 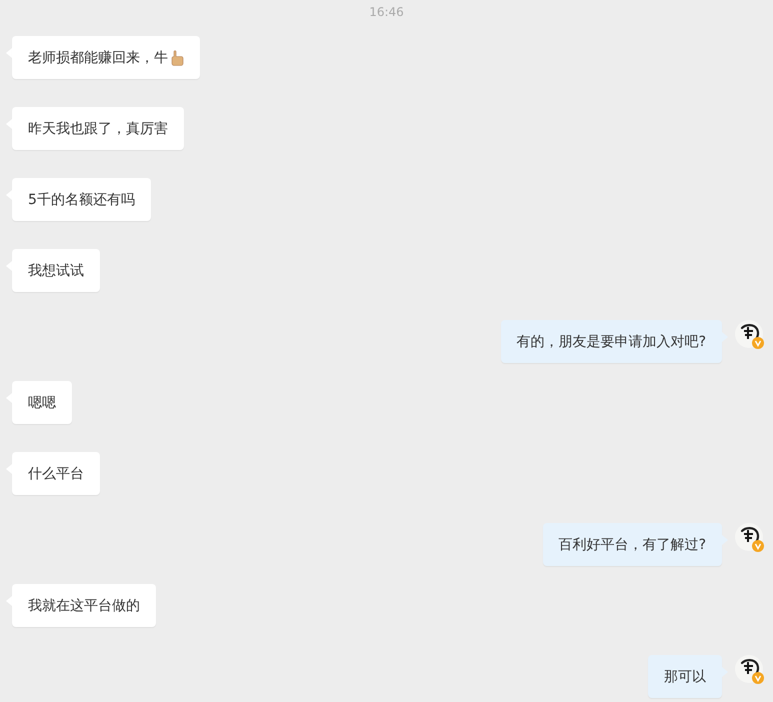 I want to click on timestamp: 16:46, so click(x=386, y=12).